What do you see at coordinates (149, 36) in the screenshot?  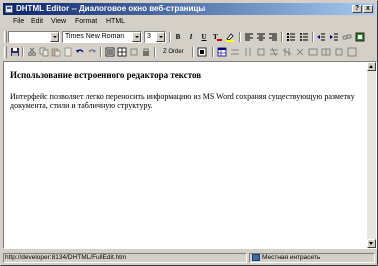 I see `size-value: 3` at bounding box center [149, 36].